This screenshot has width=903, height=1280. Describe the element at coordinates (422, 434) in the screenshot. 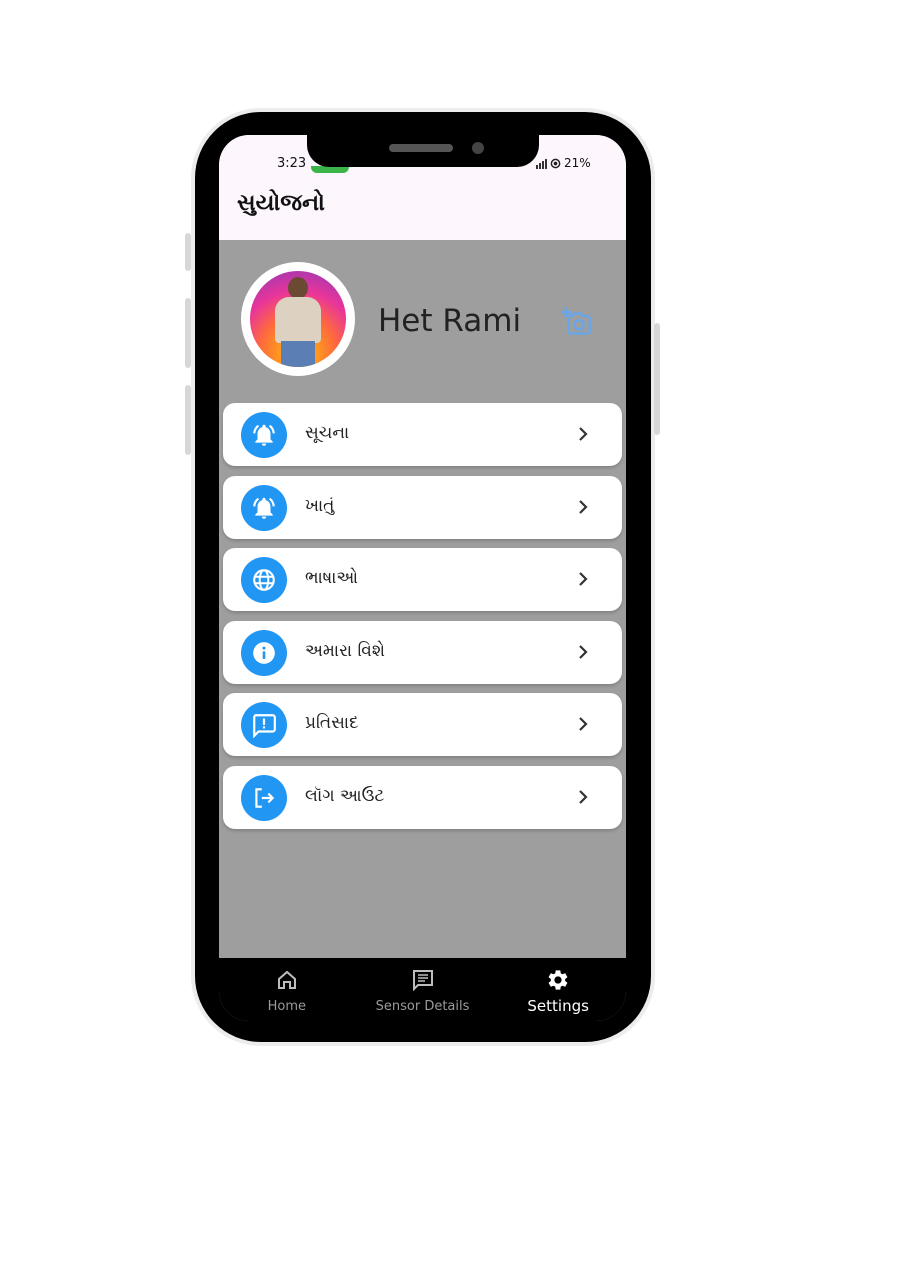

I see `menu-item-notifications: સૂચના` at that location.